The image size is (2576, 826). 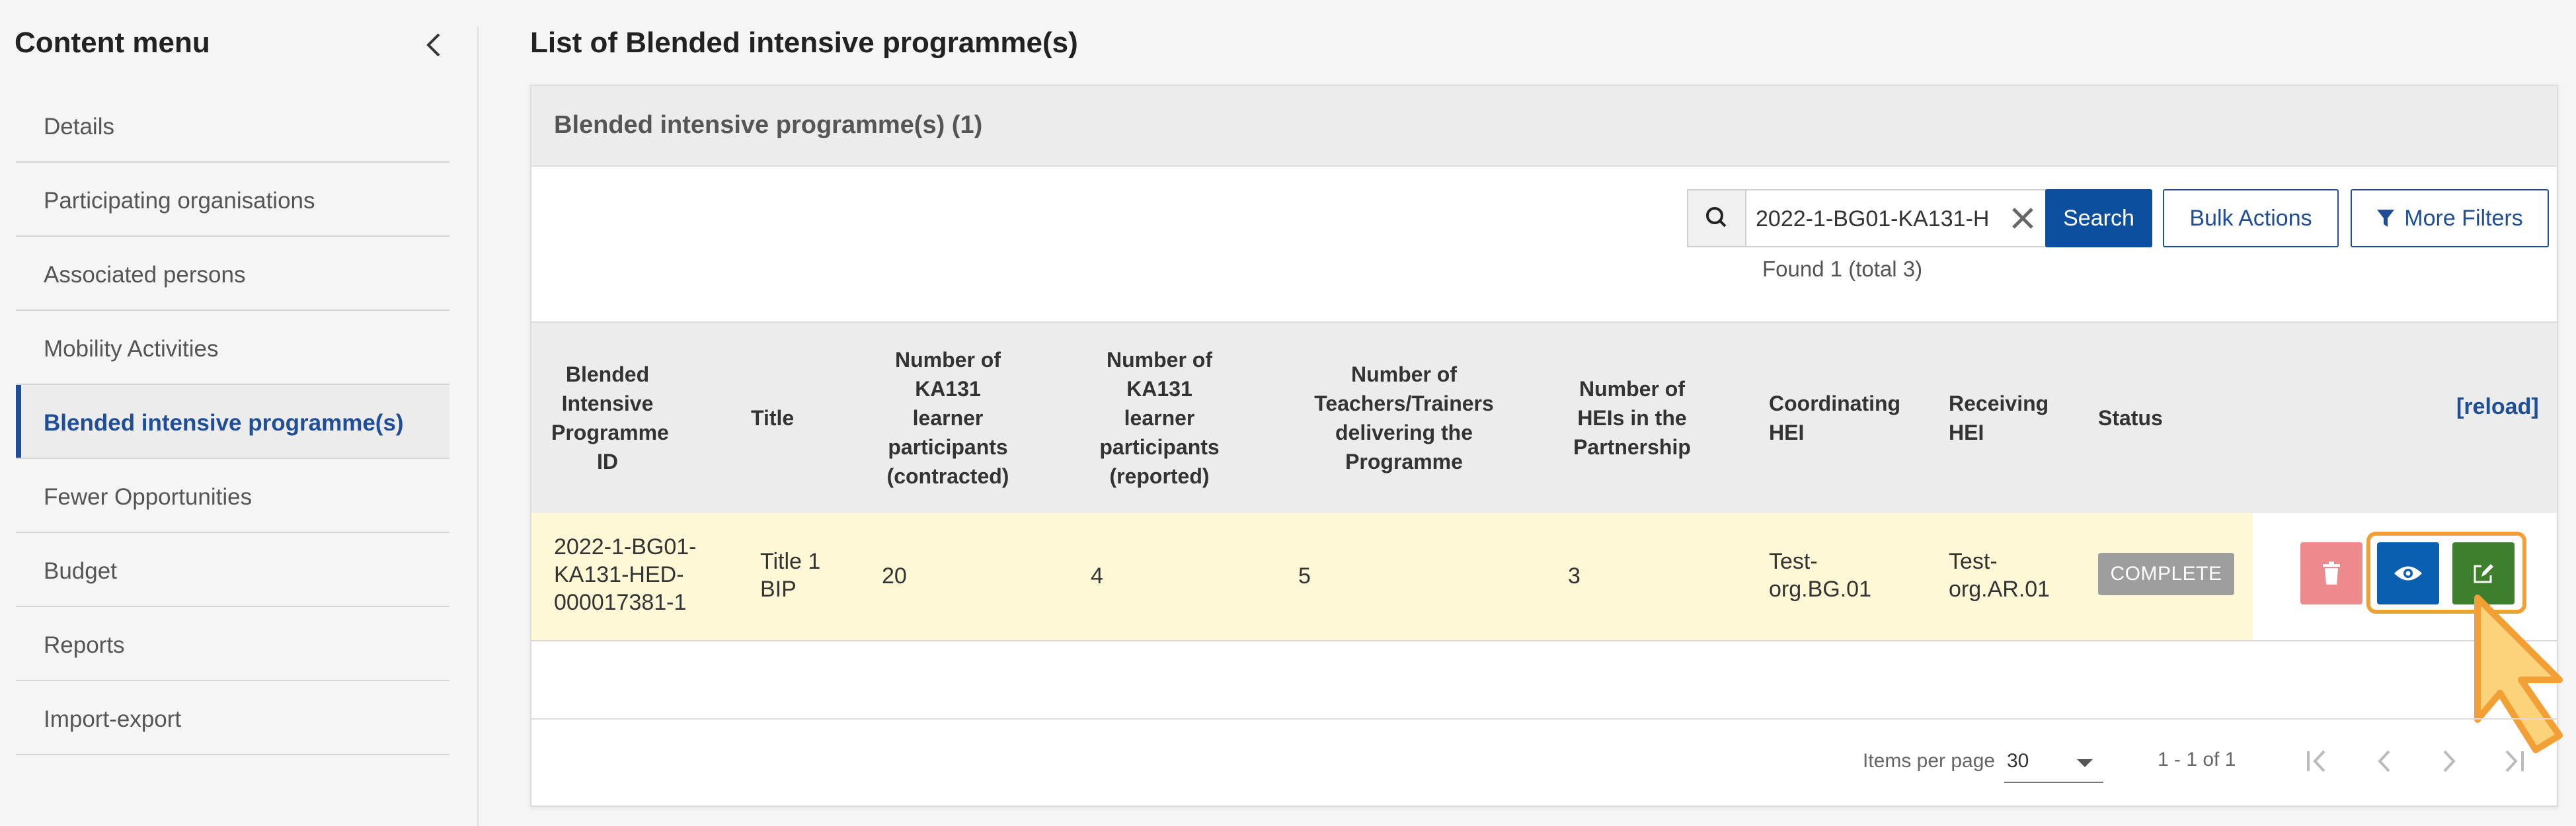 I want to click on sidebar-item-associated-persons: Associated persons, so click(x=232, y=274).